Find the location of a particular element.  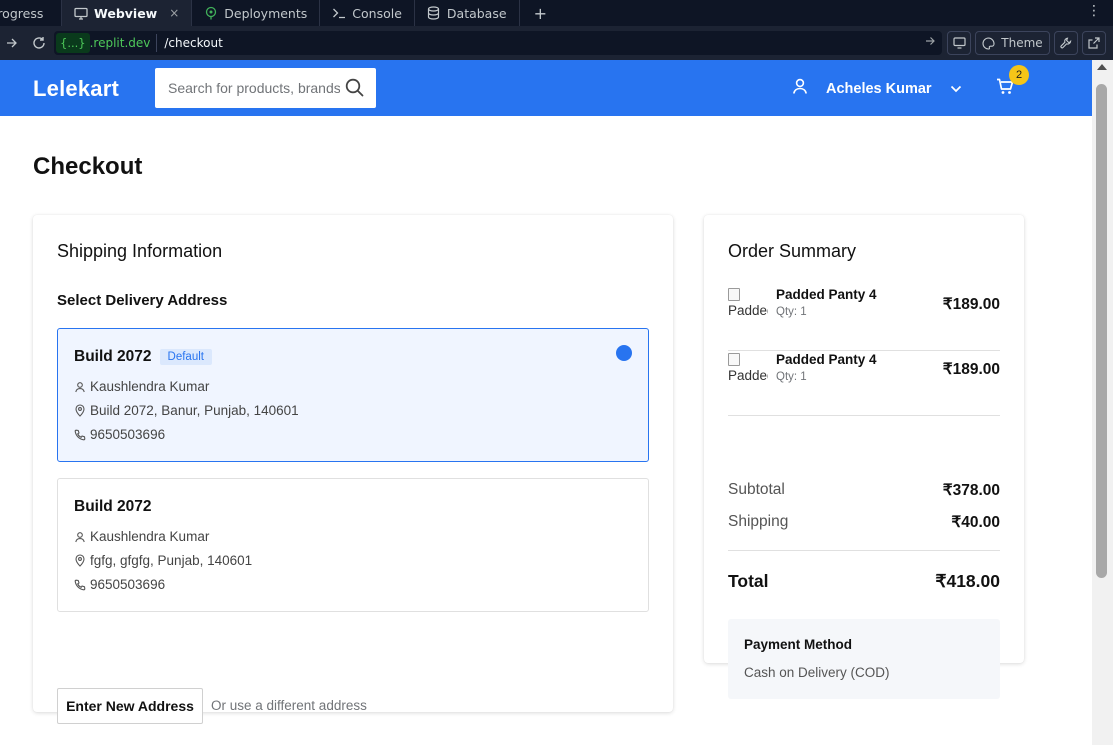

page-scrollbar is located at coordinates (1102, 402).